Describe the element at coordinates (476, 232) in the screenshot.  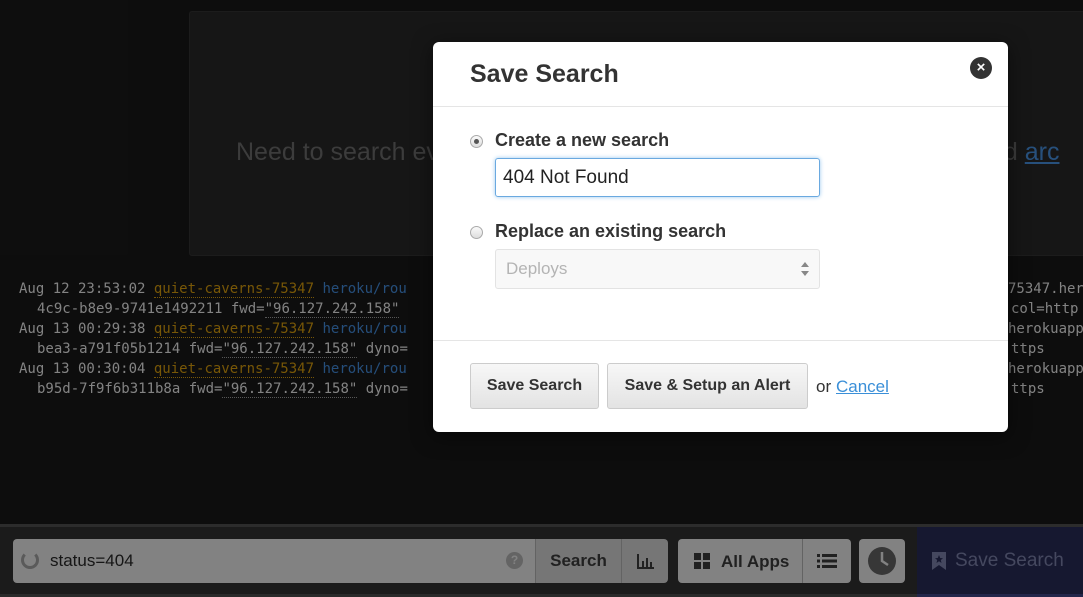
I see `replace-existing-radio` at that location.